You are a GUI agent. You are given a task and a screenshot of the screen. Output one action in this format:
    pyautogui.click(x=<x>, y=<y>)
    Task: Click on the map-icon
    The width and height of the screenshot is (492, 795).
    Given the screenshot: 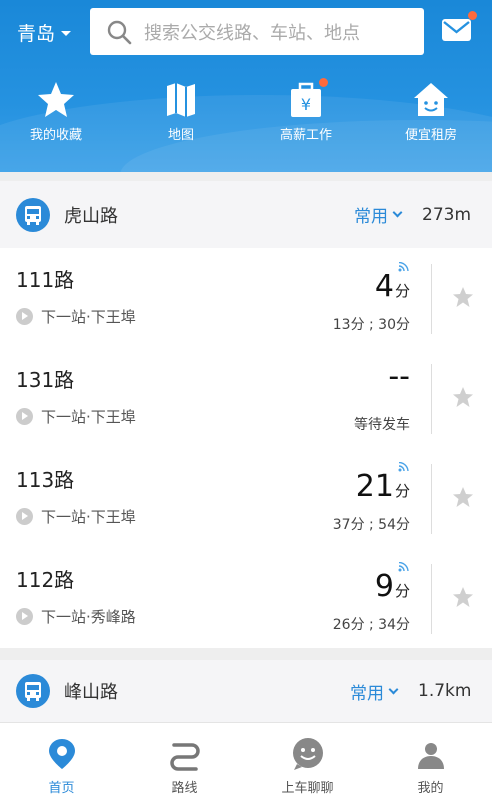 What is the action you would take?
    pyautogui.click(x=181, y=100)
    